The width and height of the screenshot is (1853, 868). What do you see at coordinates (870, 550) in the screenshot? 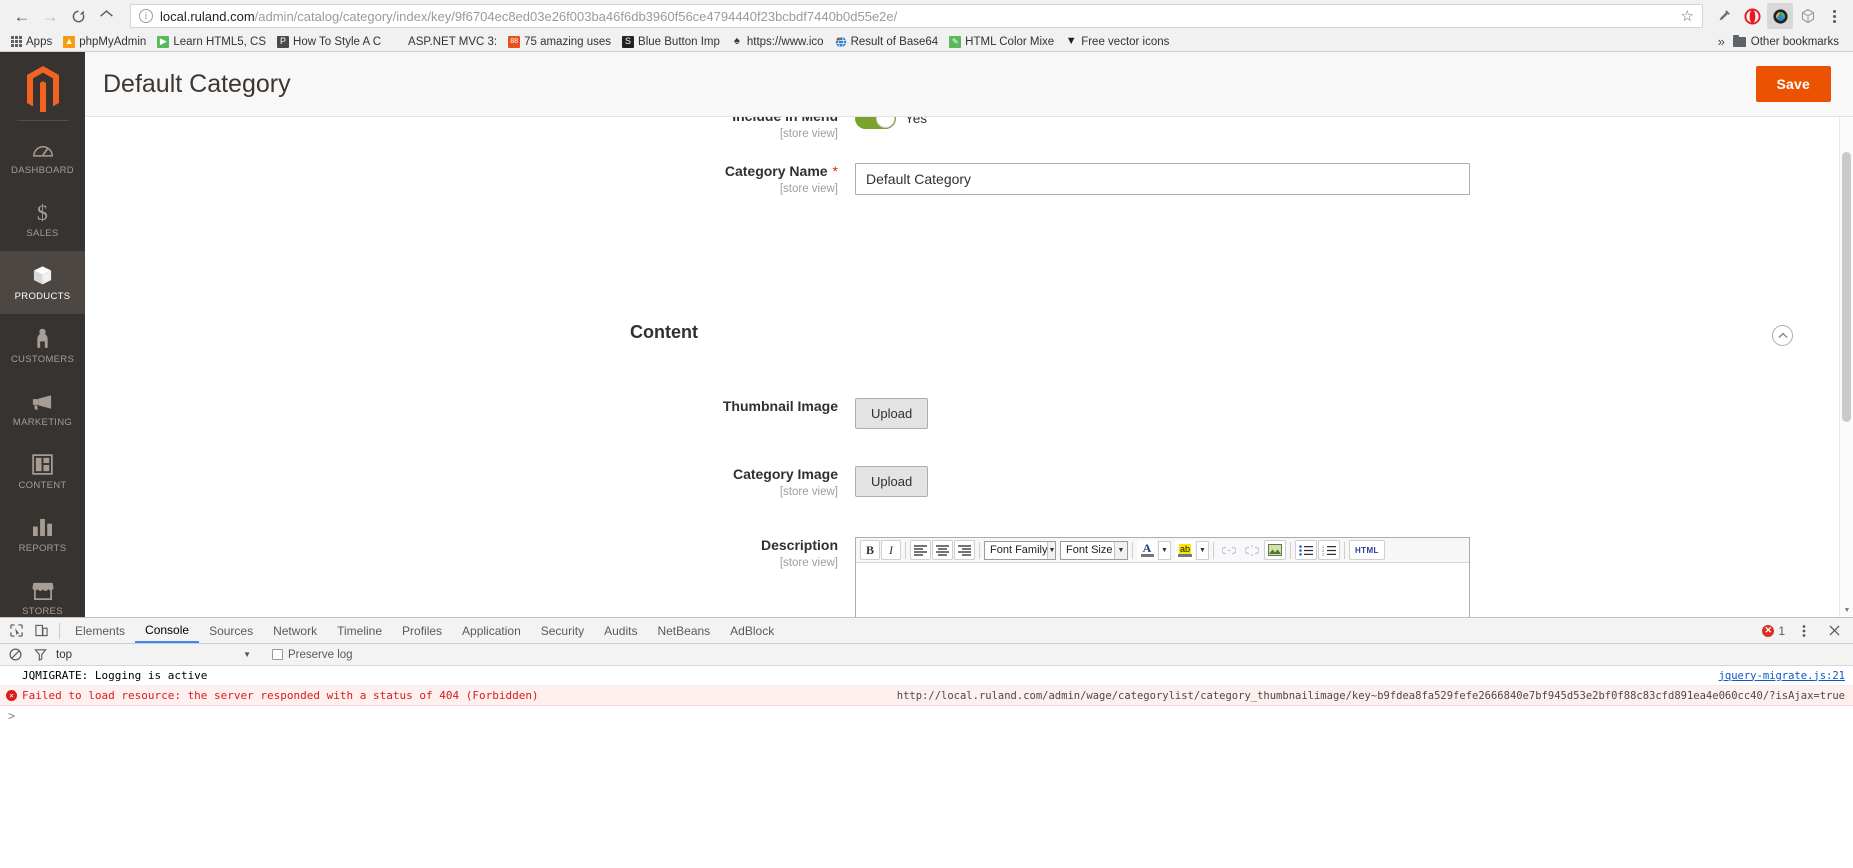
I see `bold-button: B` at bounding box center [870, 550].